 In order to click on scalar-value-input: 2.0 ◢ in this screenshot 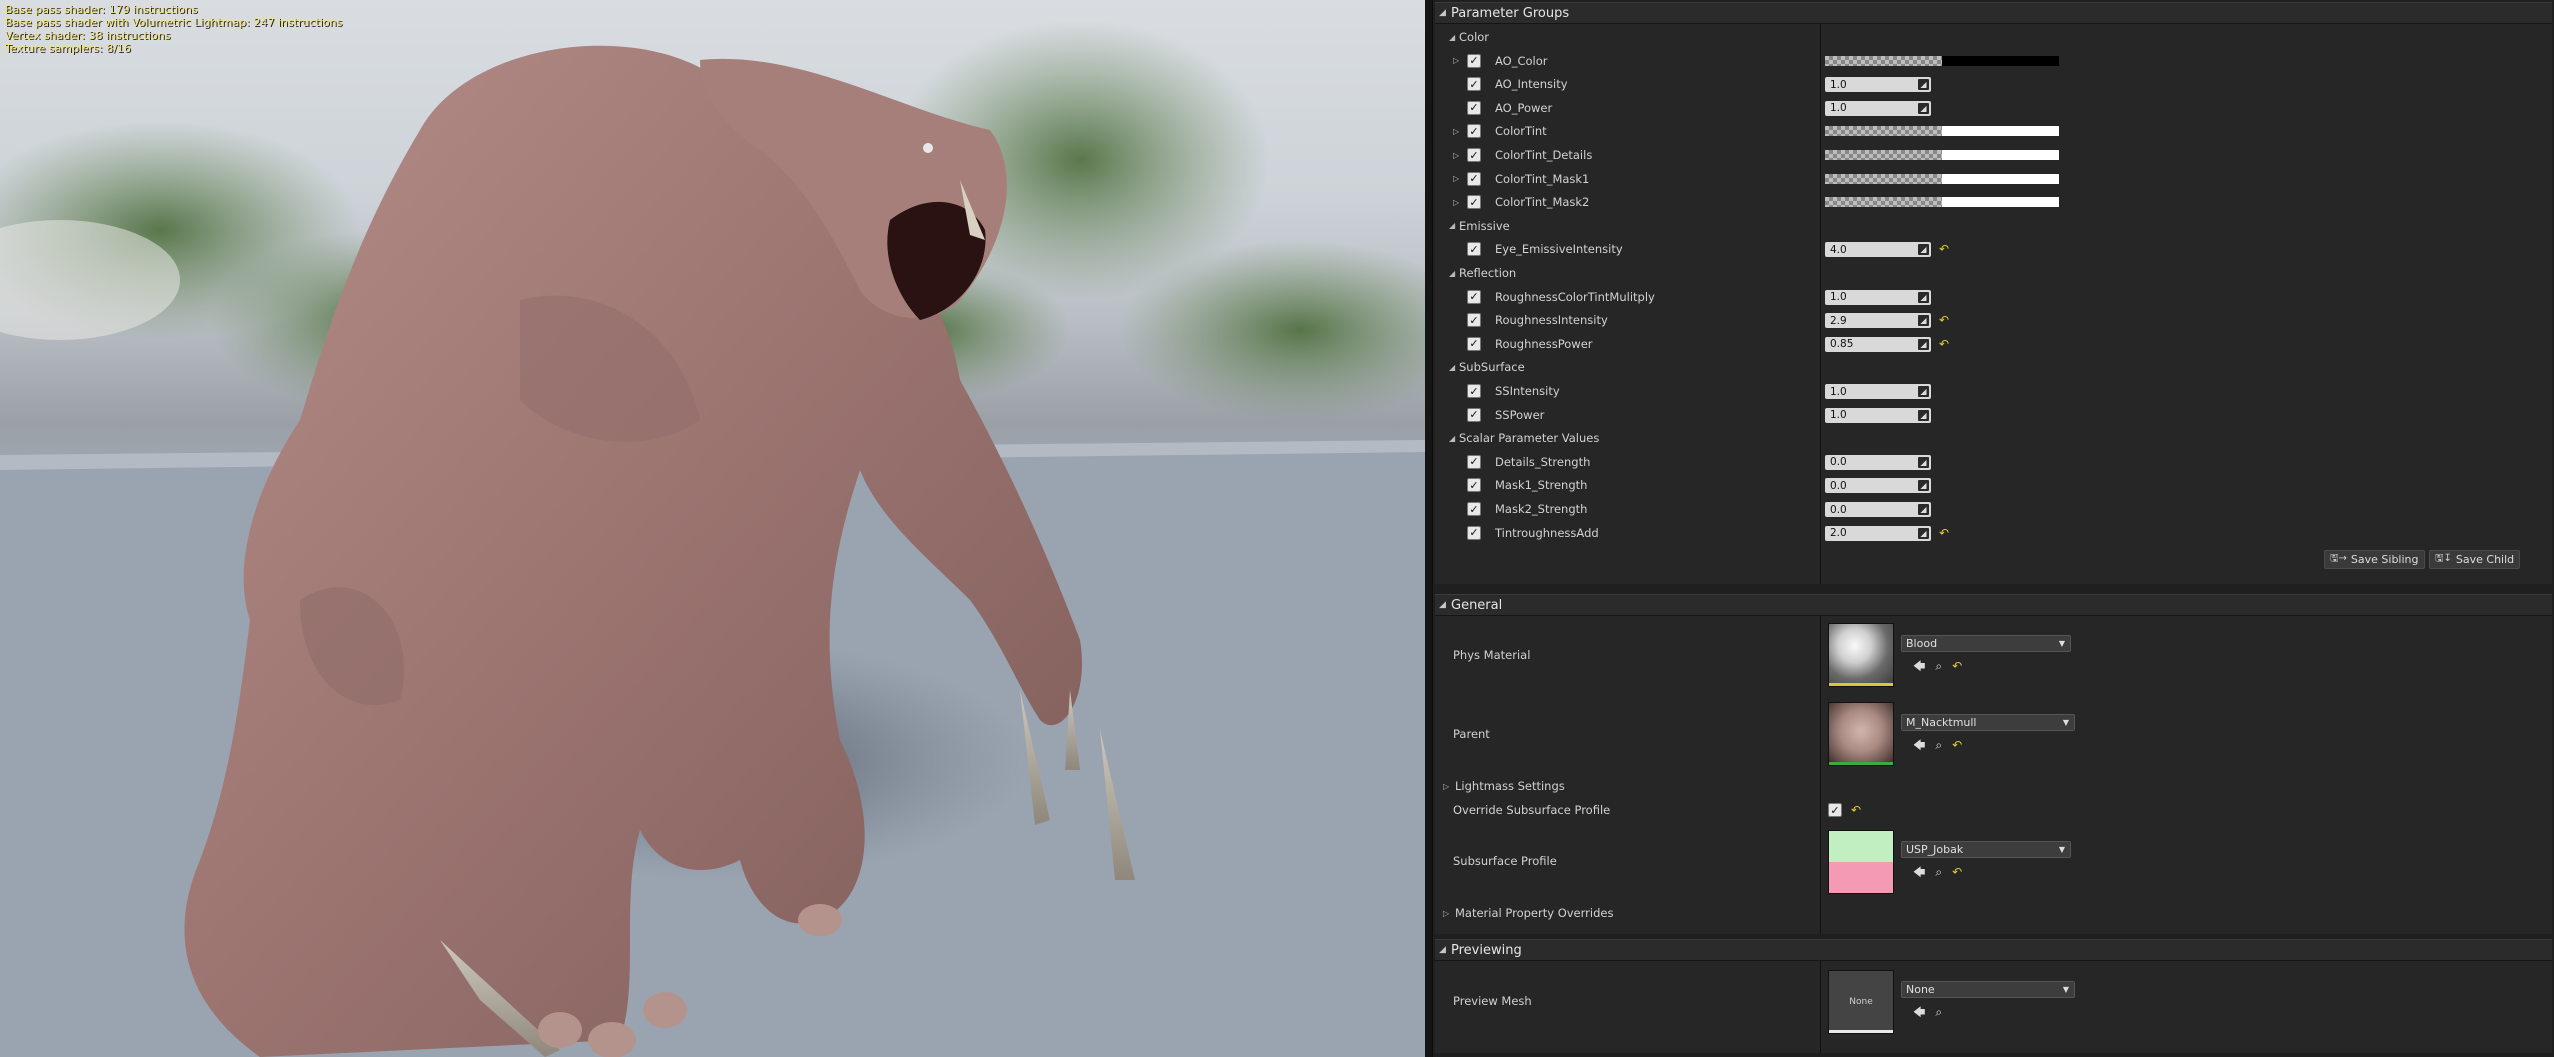, I will do `click(1878, 533)`.